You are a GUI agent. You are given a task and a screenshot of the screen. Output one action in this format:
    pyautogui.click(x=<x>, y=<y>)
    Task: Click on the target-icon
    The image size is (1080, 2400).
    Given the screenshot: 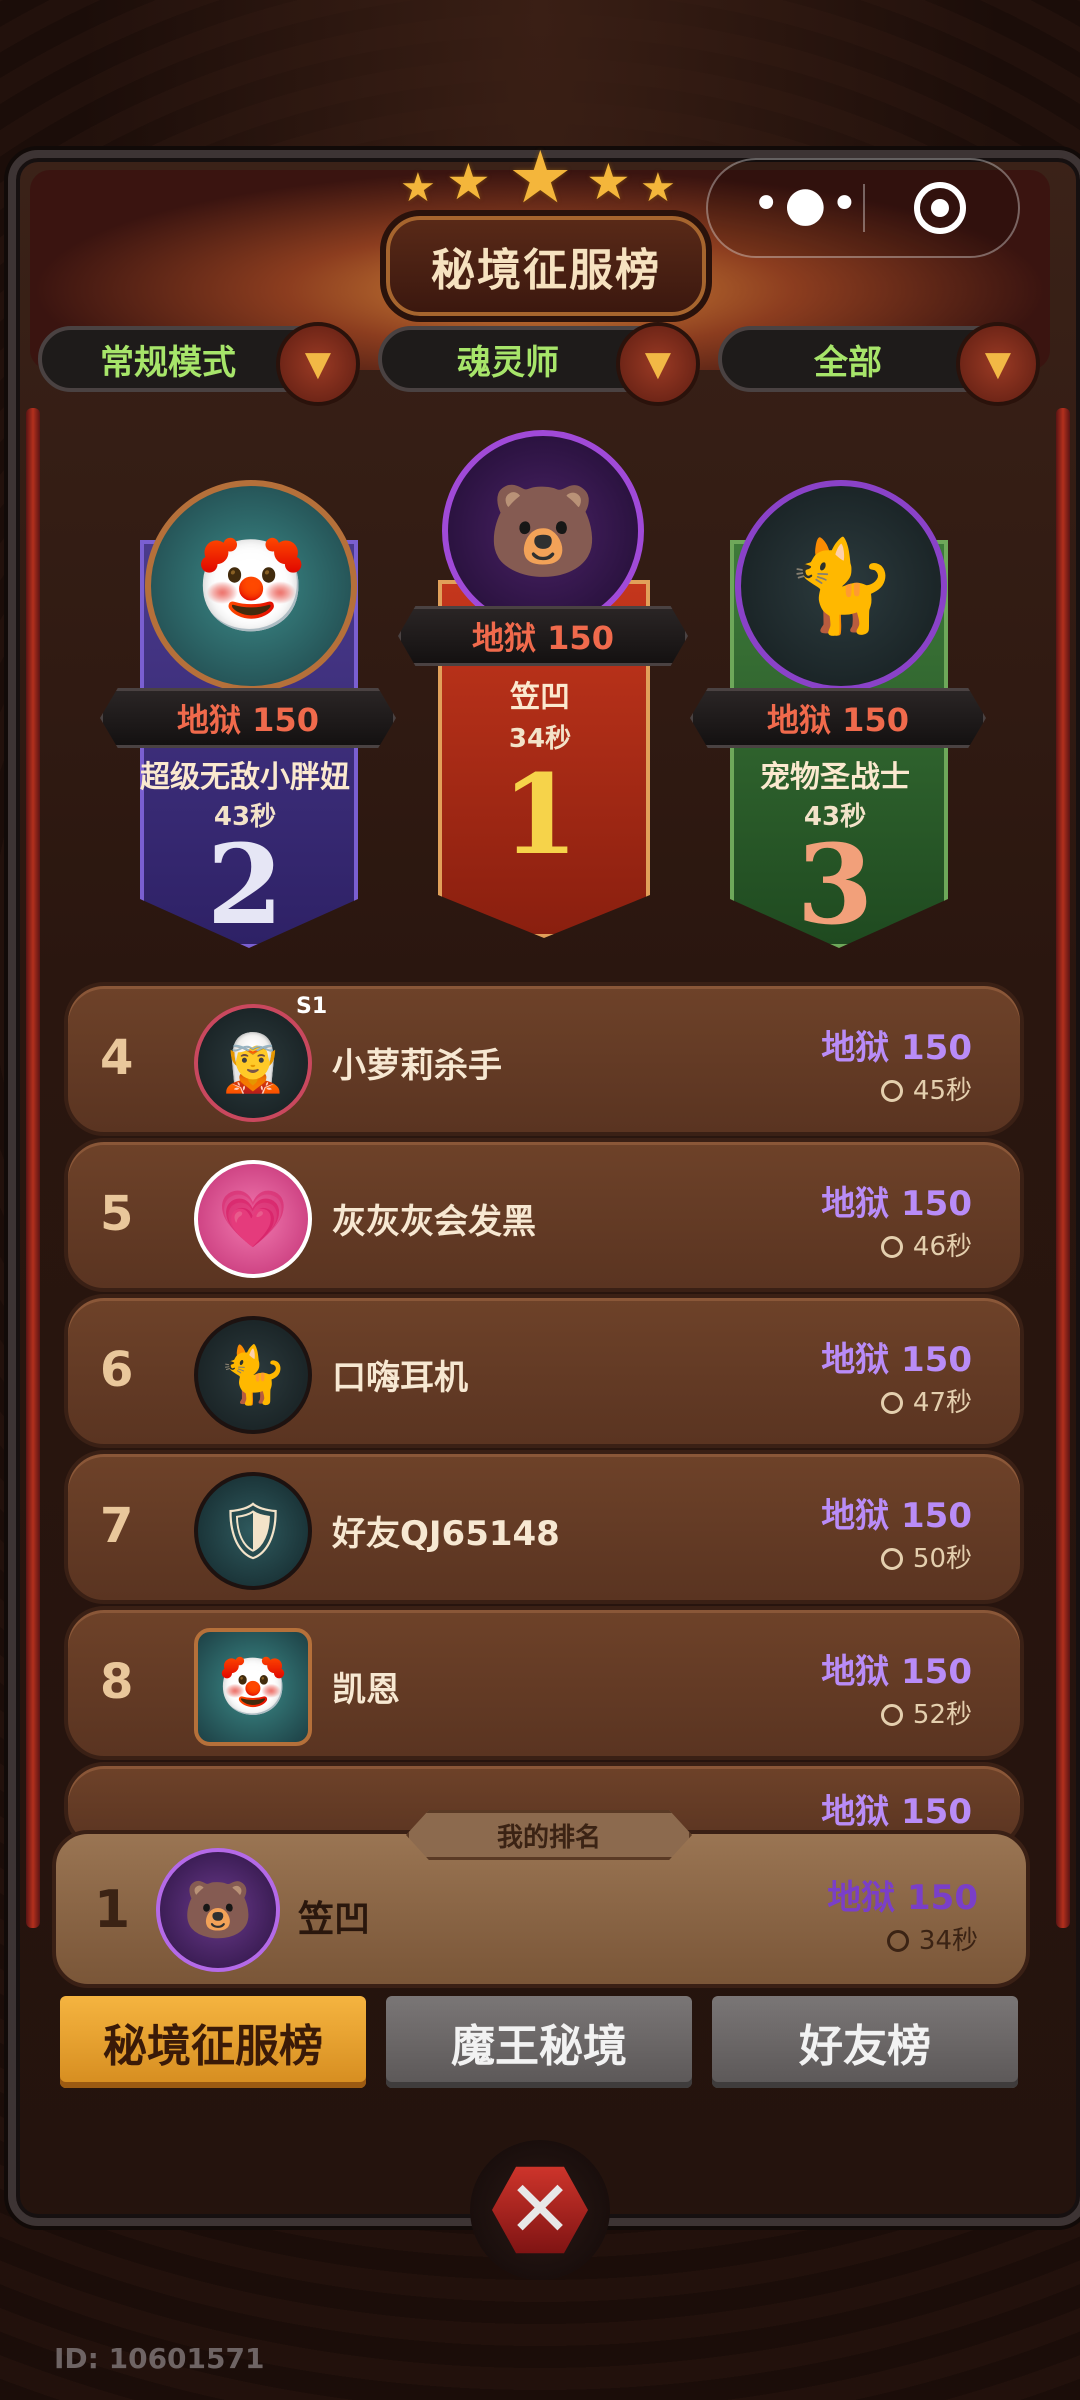 What is the action you would take?
    pyautogui.click(x=940, y=208)
    